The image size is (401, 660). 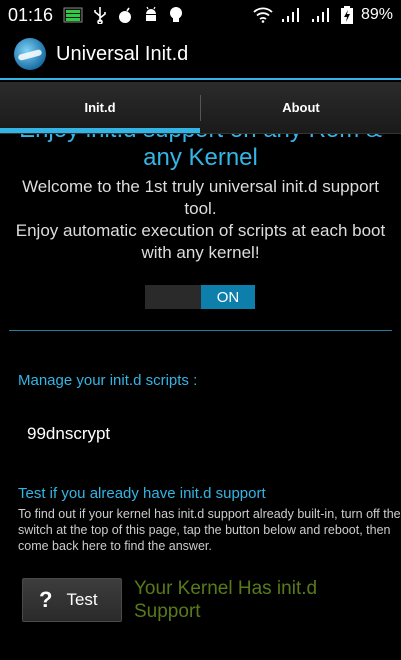 I want to click on test-result-text: Your Kernel Has init.d Support, so click(x=226, y=600).